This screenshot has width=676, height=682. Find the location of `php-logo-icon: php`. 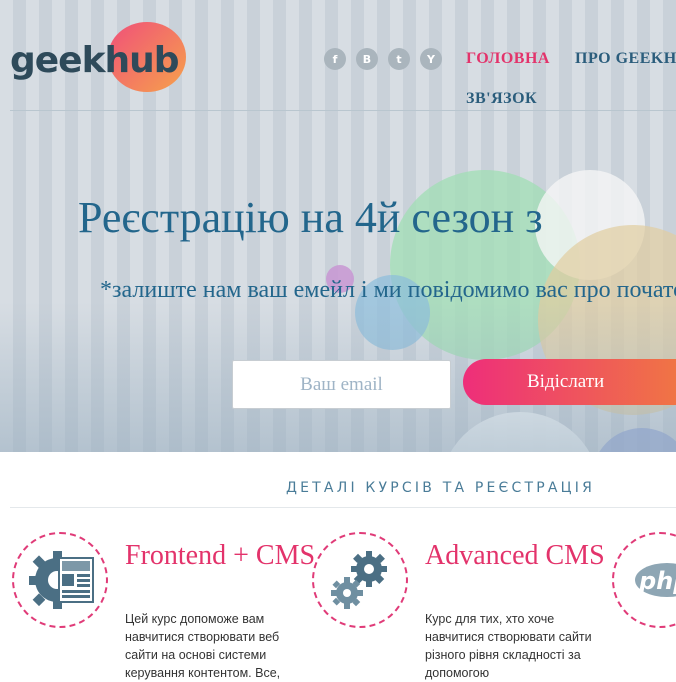

php-logo-icon: php is located at coordinates (655, 580).